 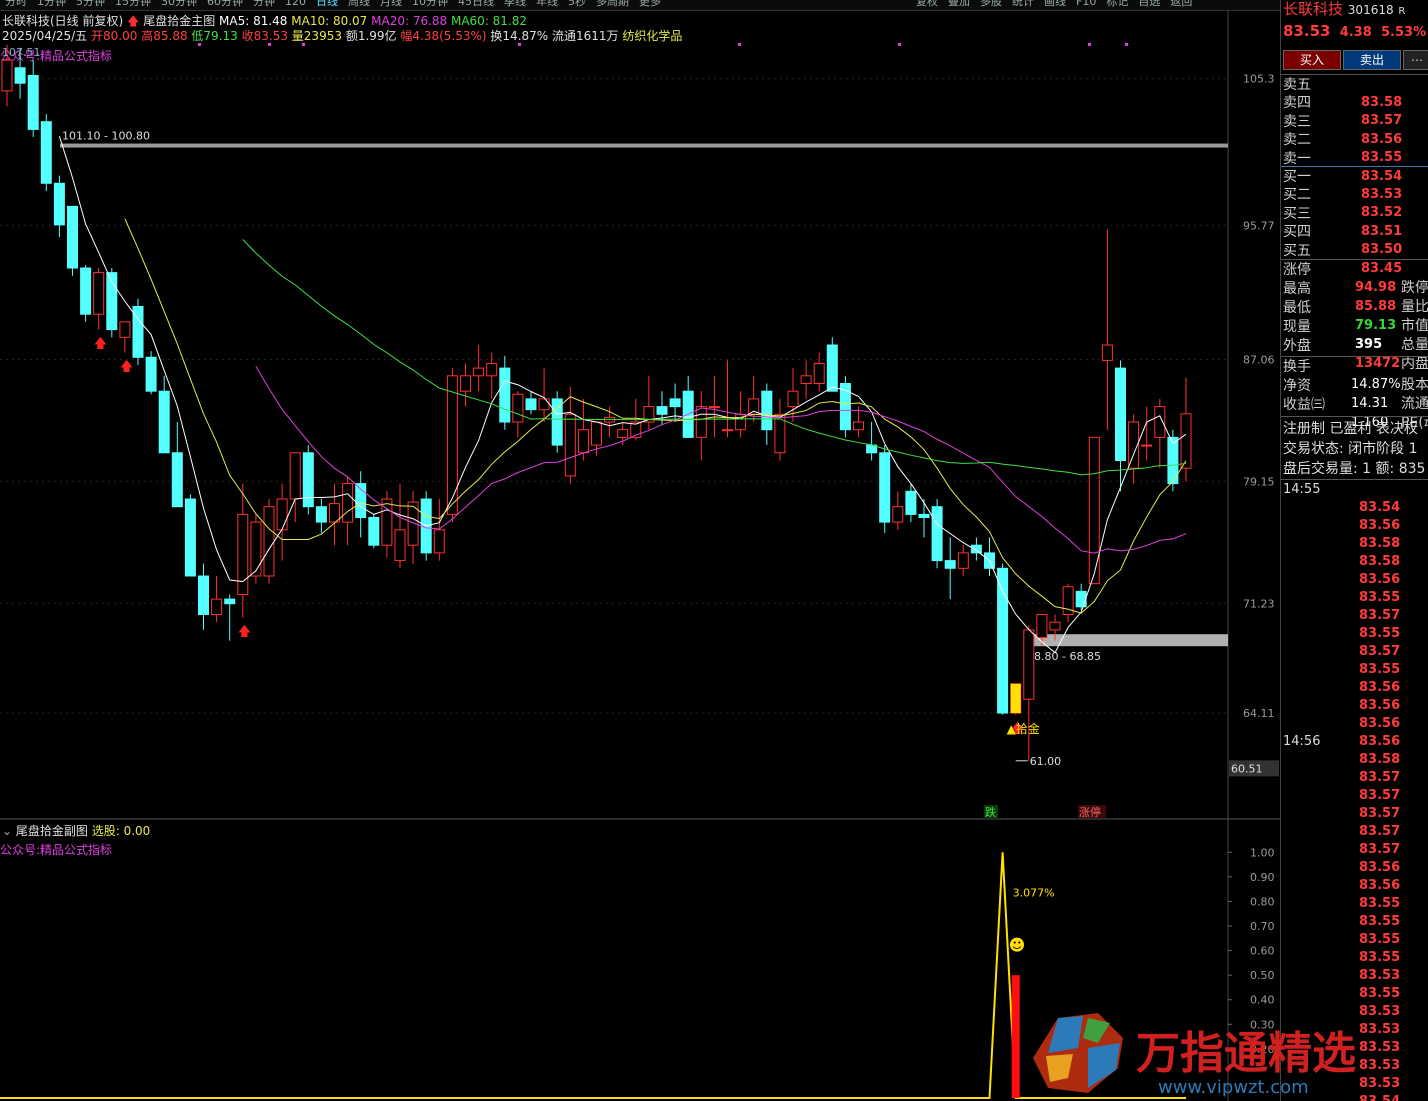 What do you see at coordinates (1297, 386) in the screenshot?
I see `stat2-label: 净资` at bounding box center [1297, 386].